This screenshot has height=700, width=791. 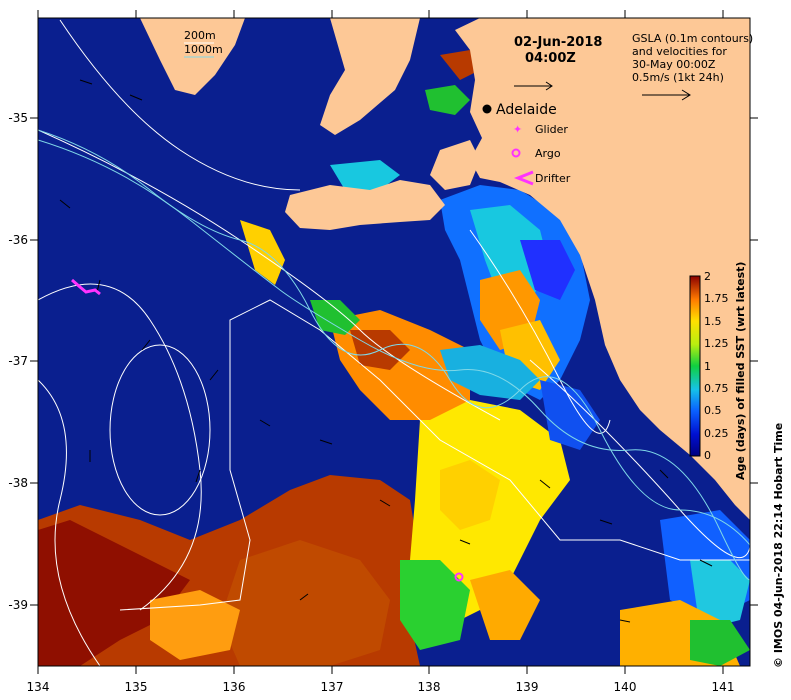 I want to click on colorbar-tick: 2, so click(x=707, y=276).